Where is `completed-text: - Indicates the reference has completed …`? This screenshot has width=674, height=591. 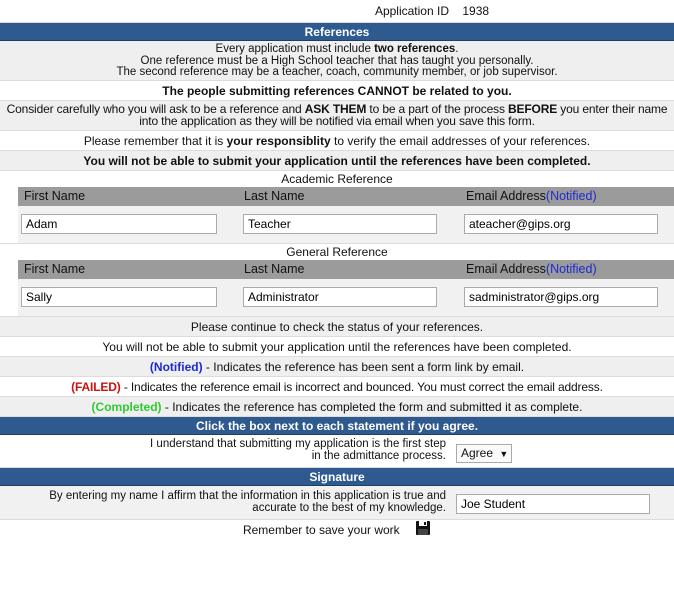 completed-text: - Indicates the reference has completed … is located at coordinates (372, 407).